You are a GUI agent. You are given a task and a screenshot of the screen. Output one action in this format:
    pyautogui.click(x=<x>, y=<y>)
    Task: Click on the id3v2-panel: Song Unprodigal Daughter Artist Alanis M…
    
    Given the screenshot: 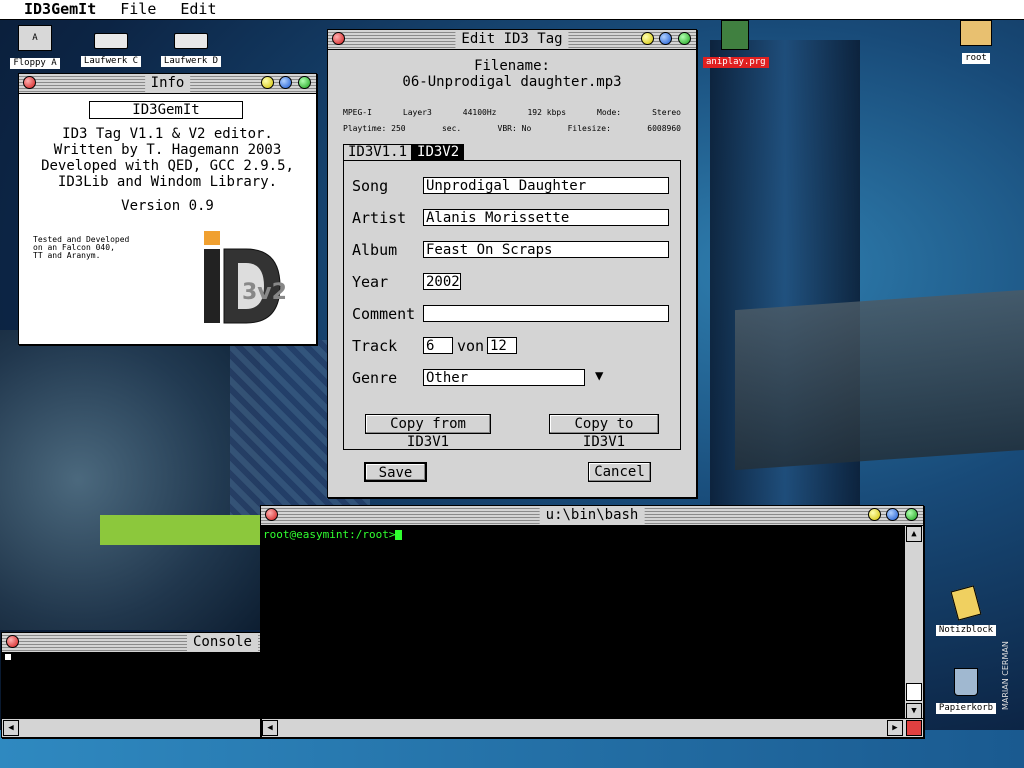 What is the action you would take?
    pyautogui.click(x=512, y=305)
    